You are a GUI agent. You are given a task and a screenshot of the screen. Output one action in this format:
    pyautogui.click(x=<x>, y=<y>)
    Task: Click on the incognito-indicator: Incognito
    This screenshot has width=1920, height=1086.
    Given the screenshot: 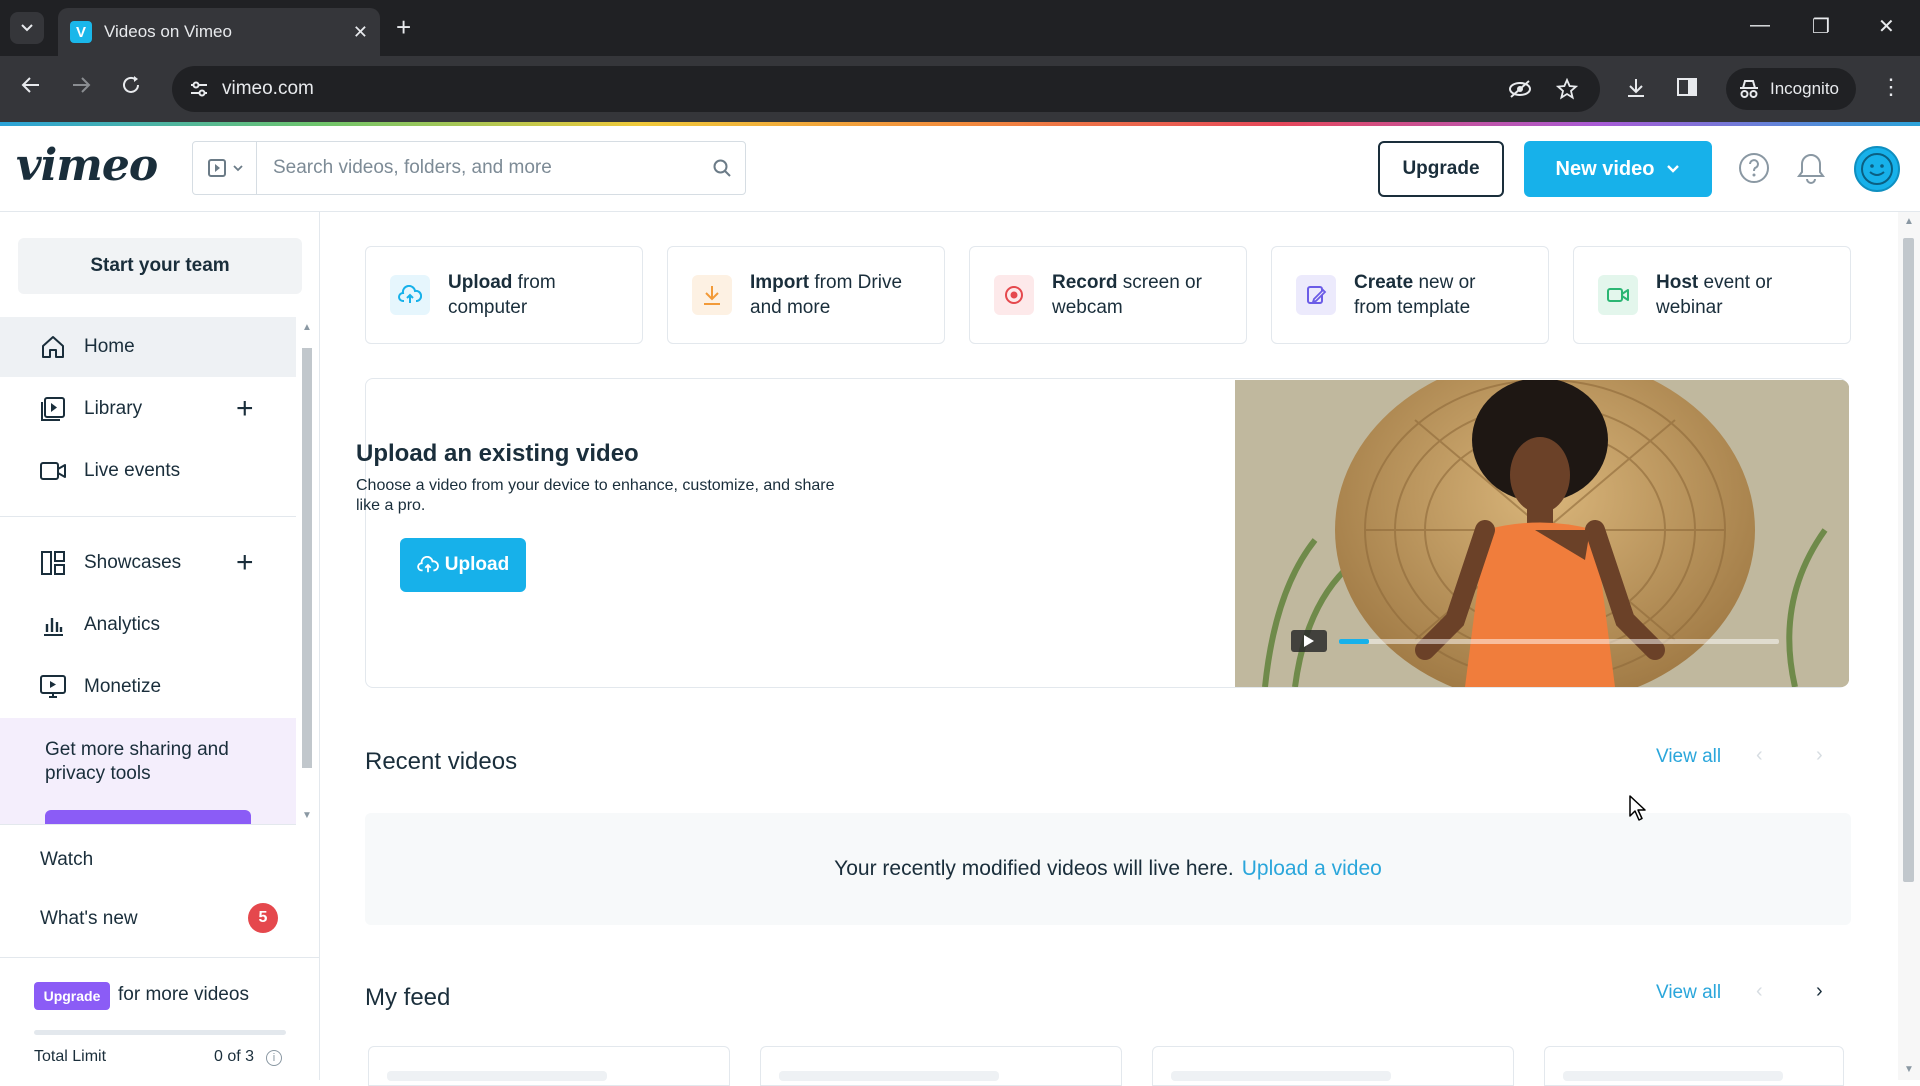 What is the action you would take?
    pyautogui.click(x=1791, y=89)
    